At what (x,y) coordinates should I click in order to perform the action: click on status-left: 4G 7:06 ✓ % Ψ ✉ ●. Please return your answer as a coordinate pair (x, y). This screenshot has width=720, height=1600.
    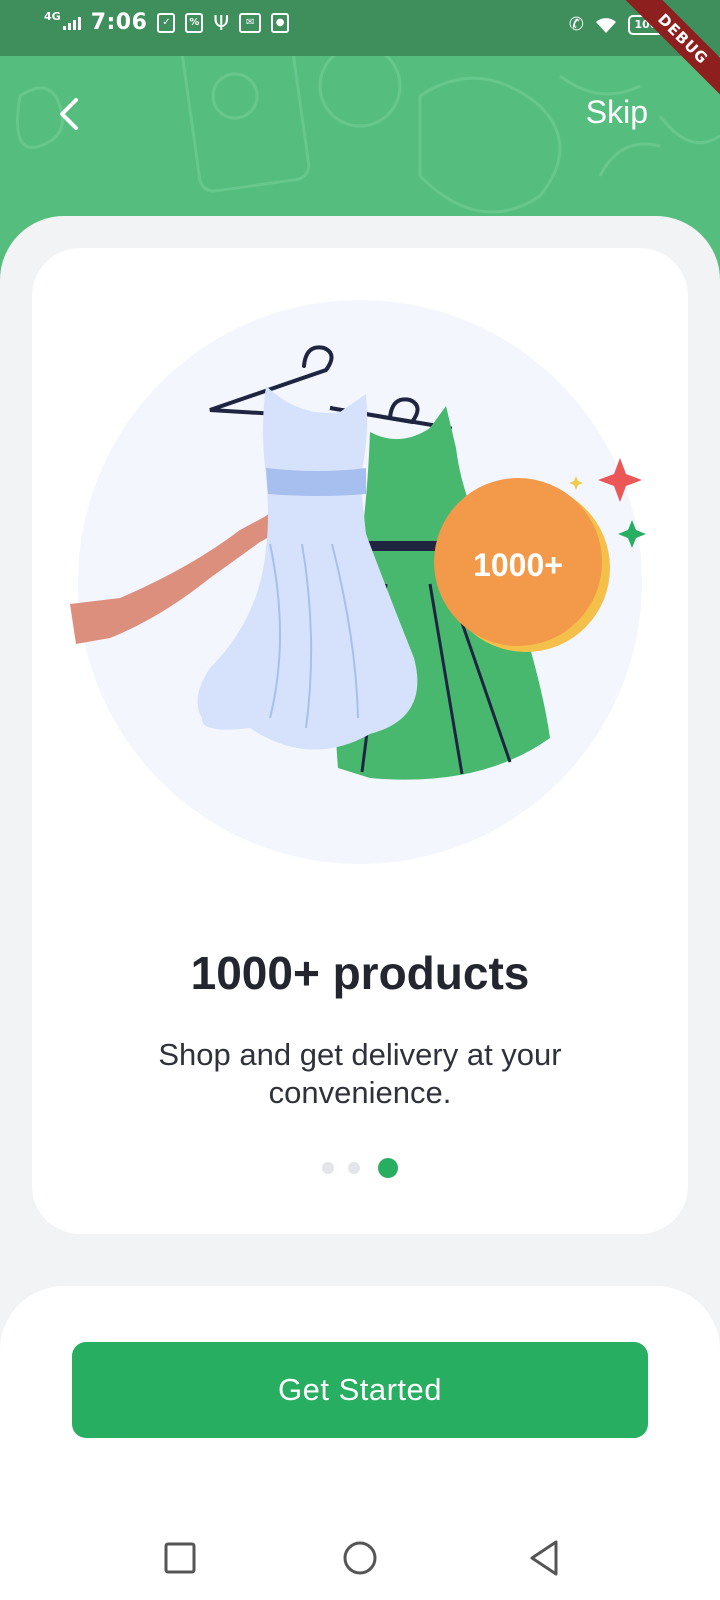
    Looking at the image, I should click on (167, 22).